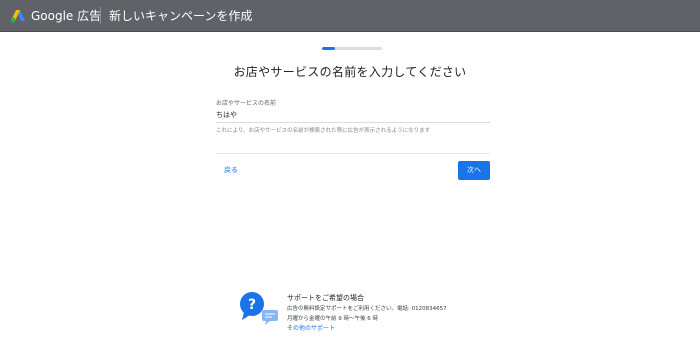  I want to click on next-button: 次へ, so click(474, 170).